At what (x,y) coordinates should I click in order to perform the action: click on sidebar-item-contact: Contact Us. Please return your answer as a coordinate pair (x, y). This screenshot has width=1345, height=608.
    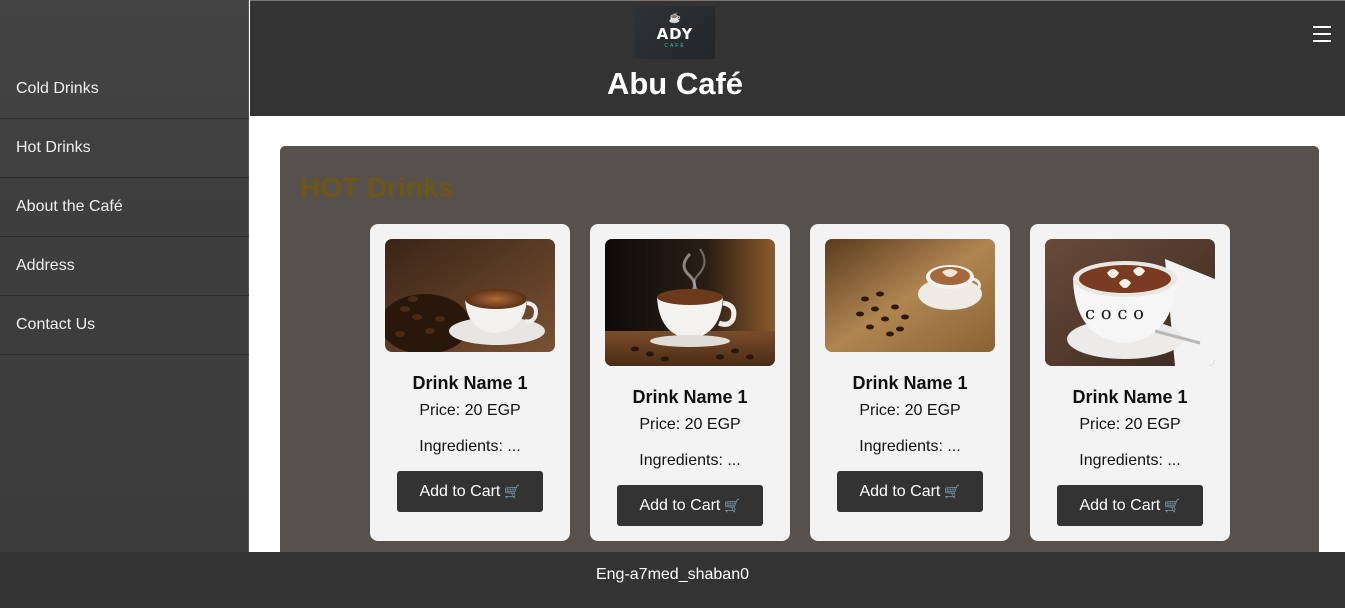
    Looking at the image, I should click on (124, 325).